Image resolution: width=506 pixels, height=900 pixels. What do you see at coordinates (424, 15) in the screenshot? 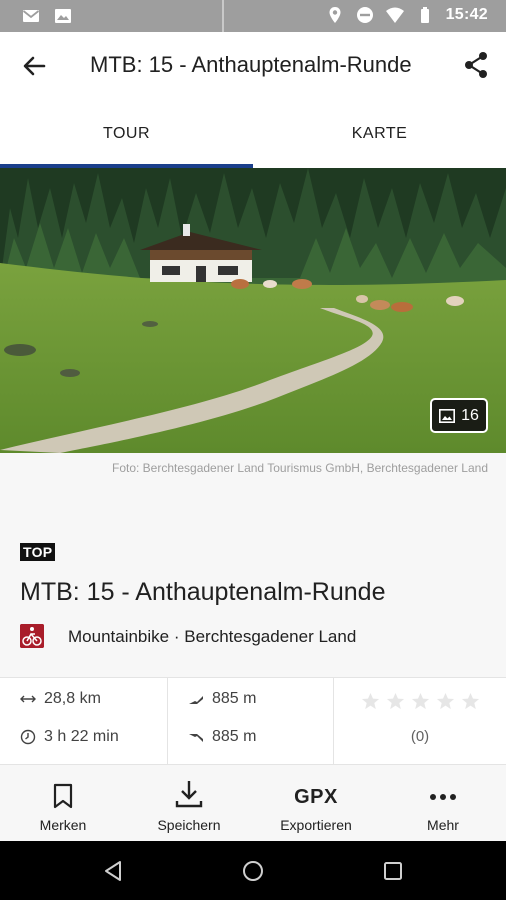
I see `battery-icon` at bounding box center [424, 15].